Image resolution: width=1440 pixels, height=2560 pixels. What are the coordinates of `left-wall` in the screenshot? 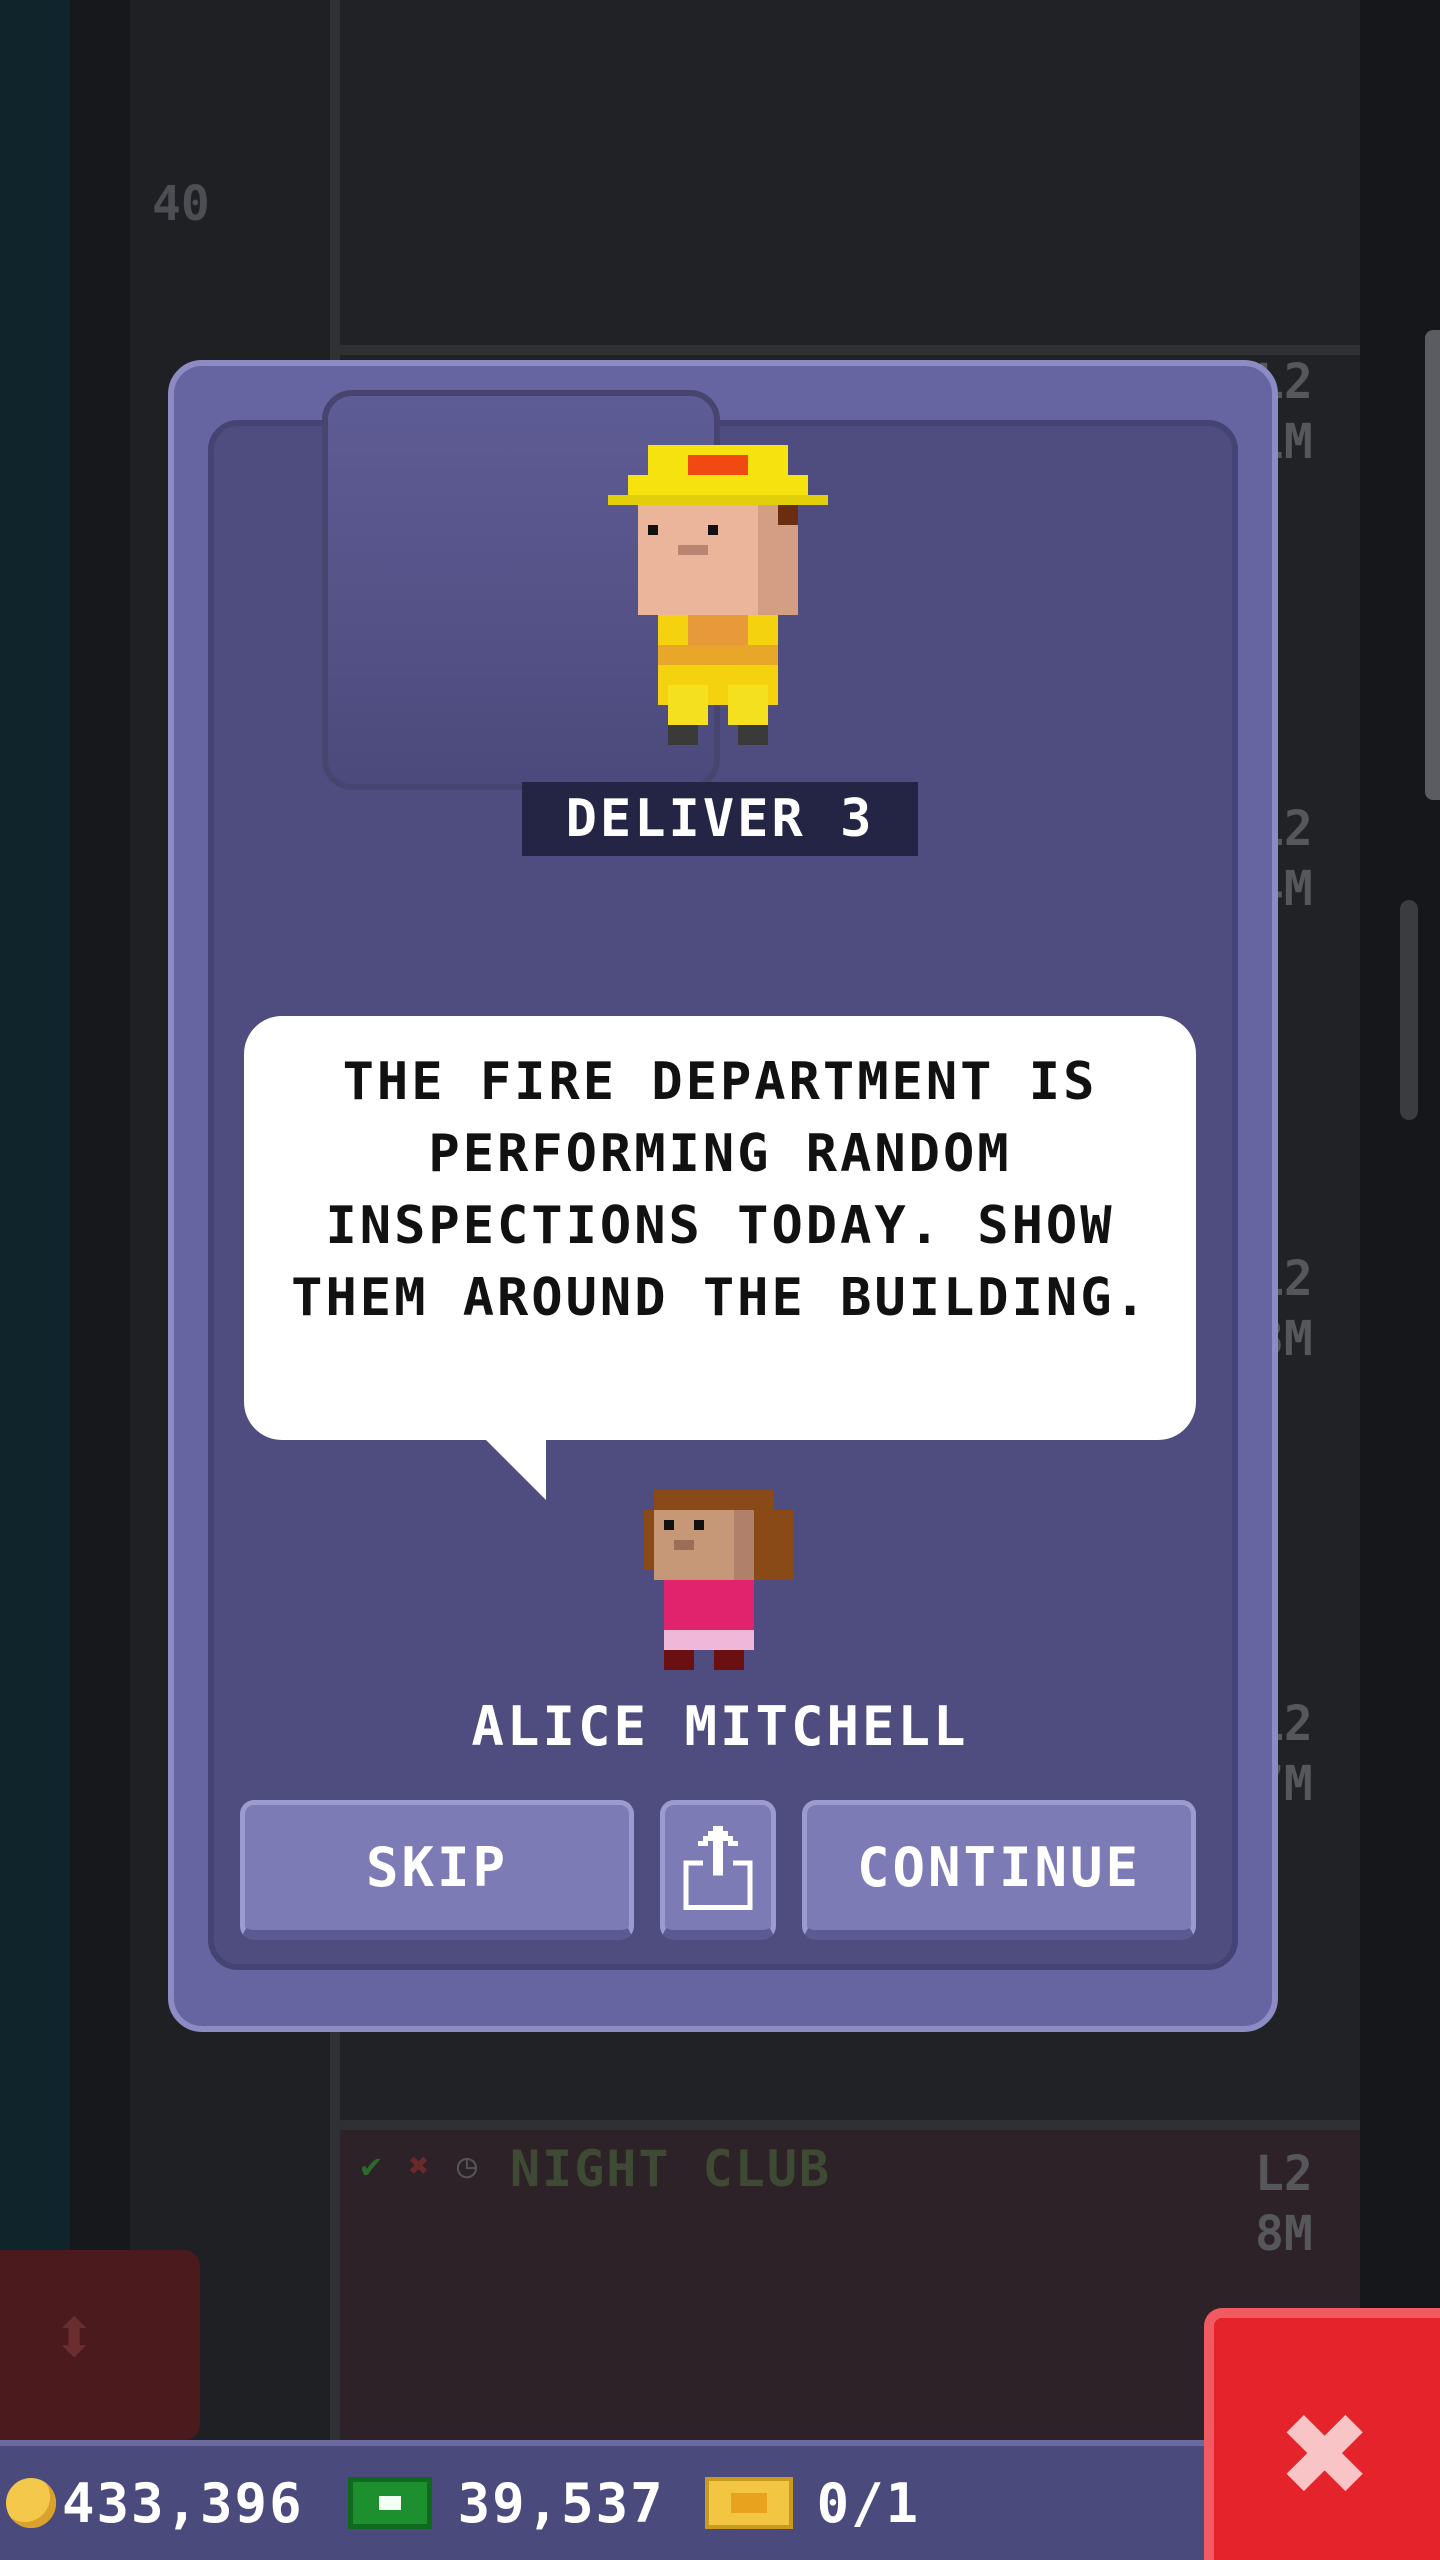 It's located at (35, 1220).